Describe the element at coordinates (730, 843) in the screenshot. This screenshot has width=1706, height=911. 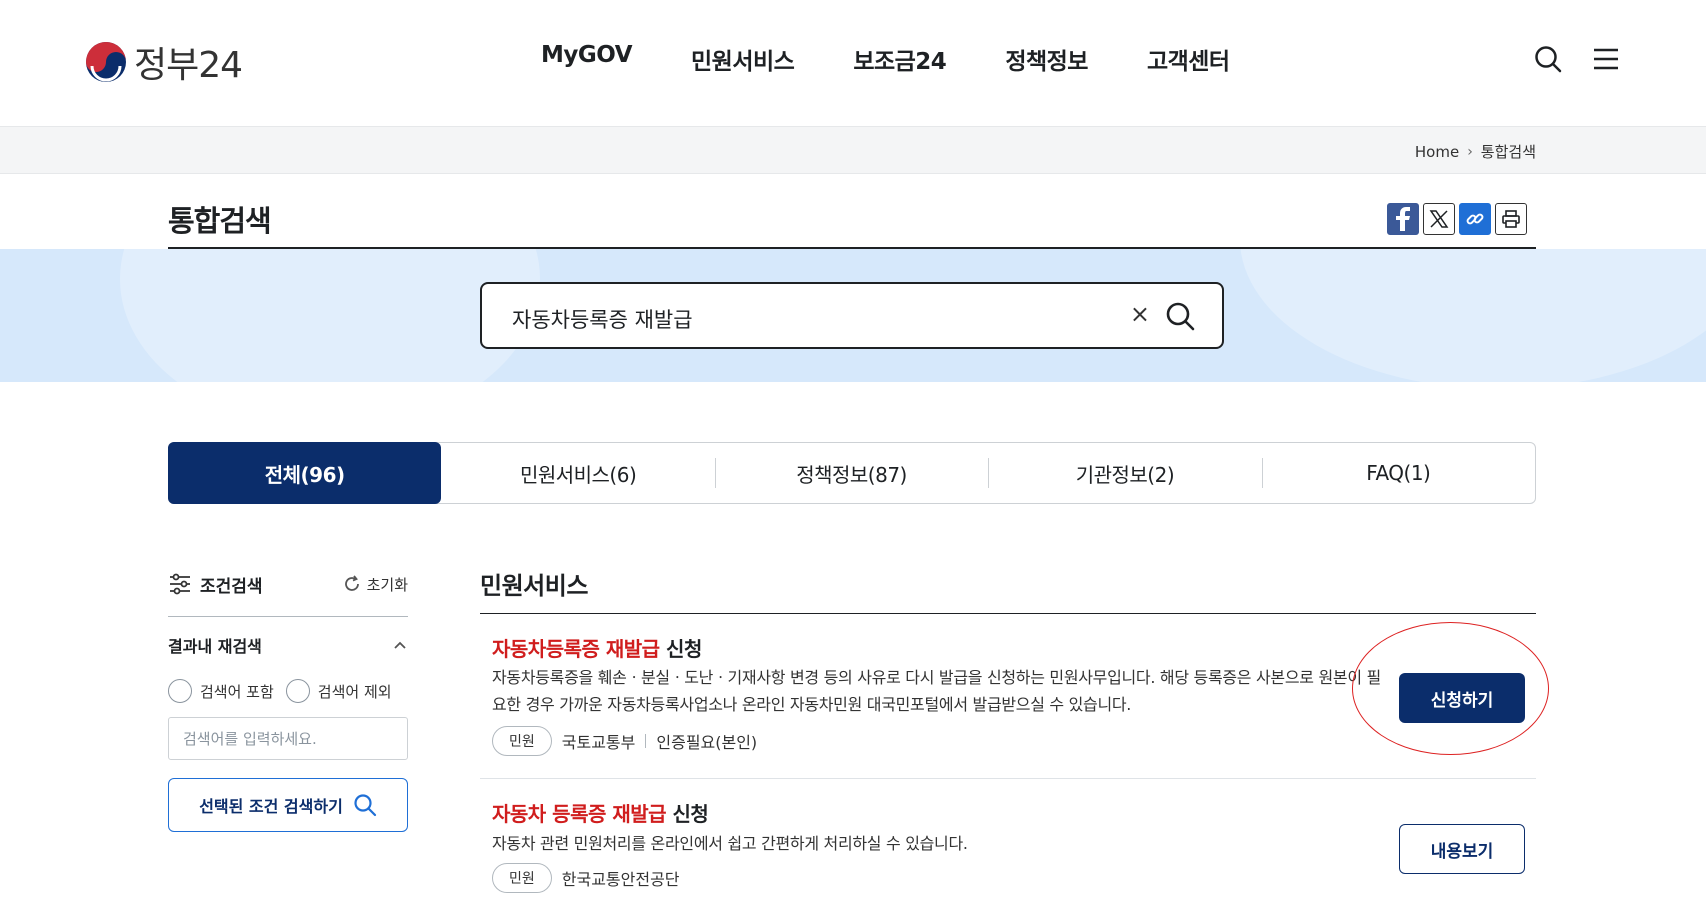
I see `result-description: 자동차 관련 민원처리를 온라인에서 쉽고 간편하게 처리하실 수 있습니다.` at that location.